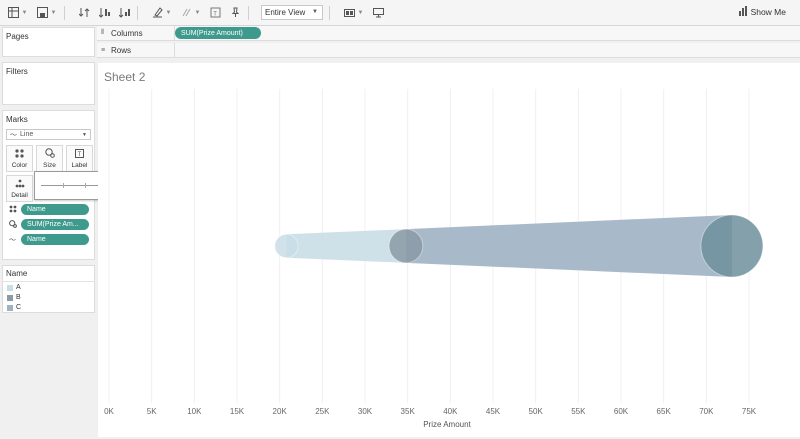 Image resolution: width=800 pixels, height=439 pixels. I want to click on legend-item: C, so click(14, 307).